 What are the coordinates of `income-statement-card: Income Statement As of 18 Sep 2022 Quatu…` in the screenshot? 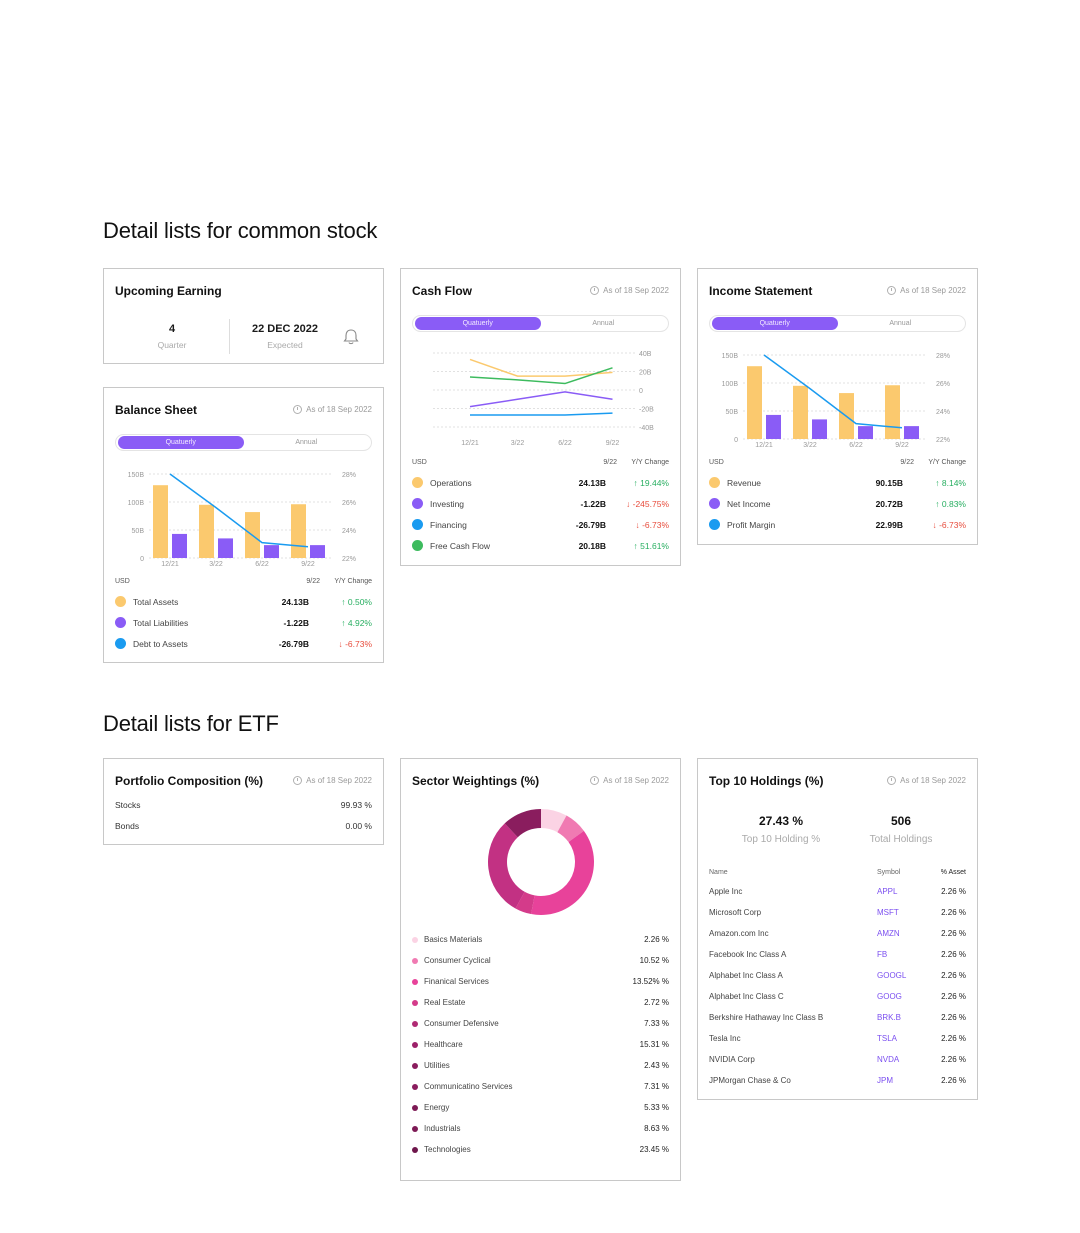 It's located at (837, 406).